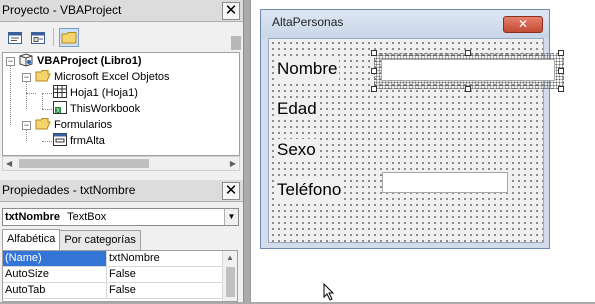 The width and height of the screenshot is (595, 304). What do you see at coordinates (307, 69) in the screenshot?
I see `label-nombre: Nombre` at bounding box center [307, 69].